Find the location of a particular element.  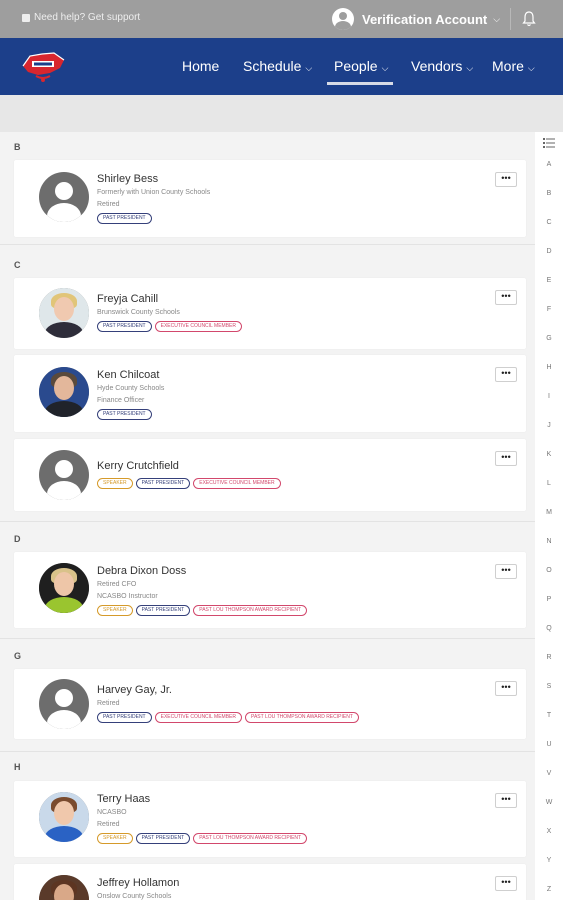

person-detail: Brunswick County Schools is located at coordinates (138, 312).